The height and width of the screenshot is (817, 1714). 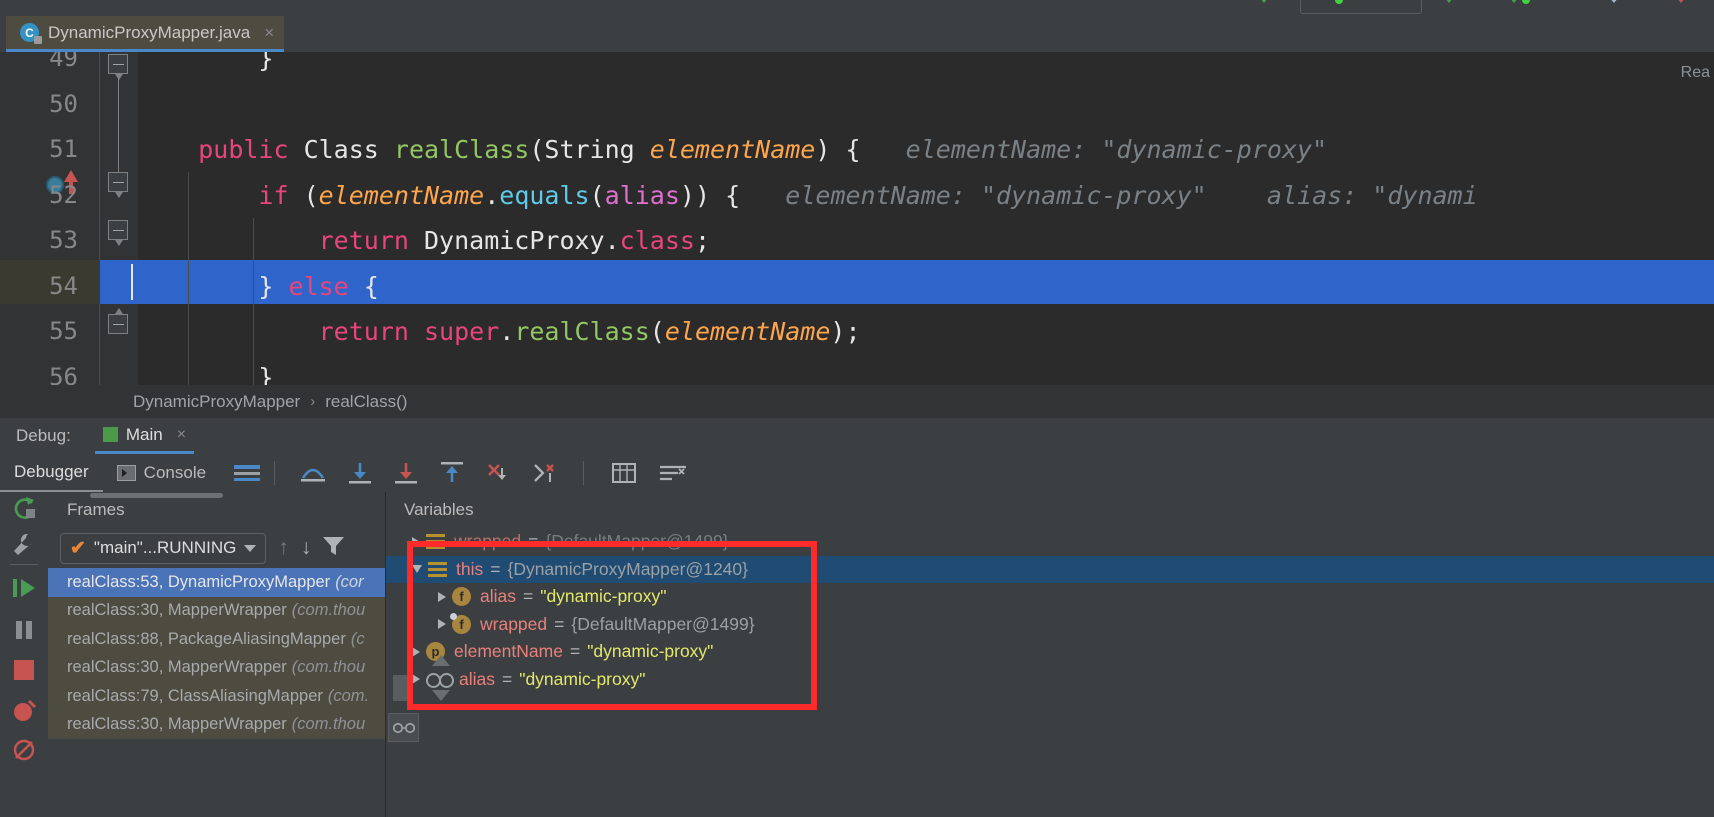 I want to click on editor-tab-dynamicproxymapper: C DynamicProxyMapper.java ×, so click(x=145, y=34).